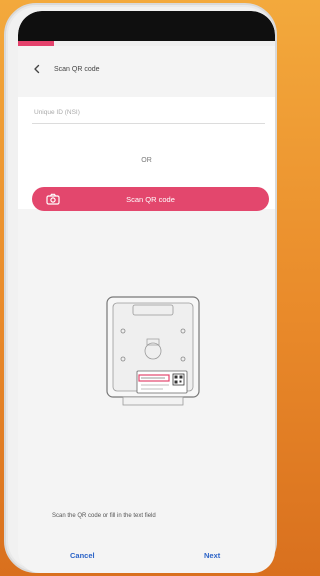 This screenshot has width=320, height=576. Describe the element at coordinates (77, 69) in the screenshot. I see `page-title: Scan QR code` at that location.